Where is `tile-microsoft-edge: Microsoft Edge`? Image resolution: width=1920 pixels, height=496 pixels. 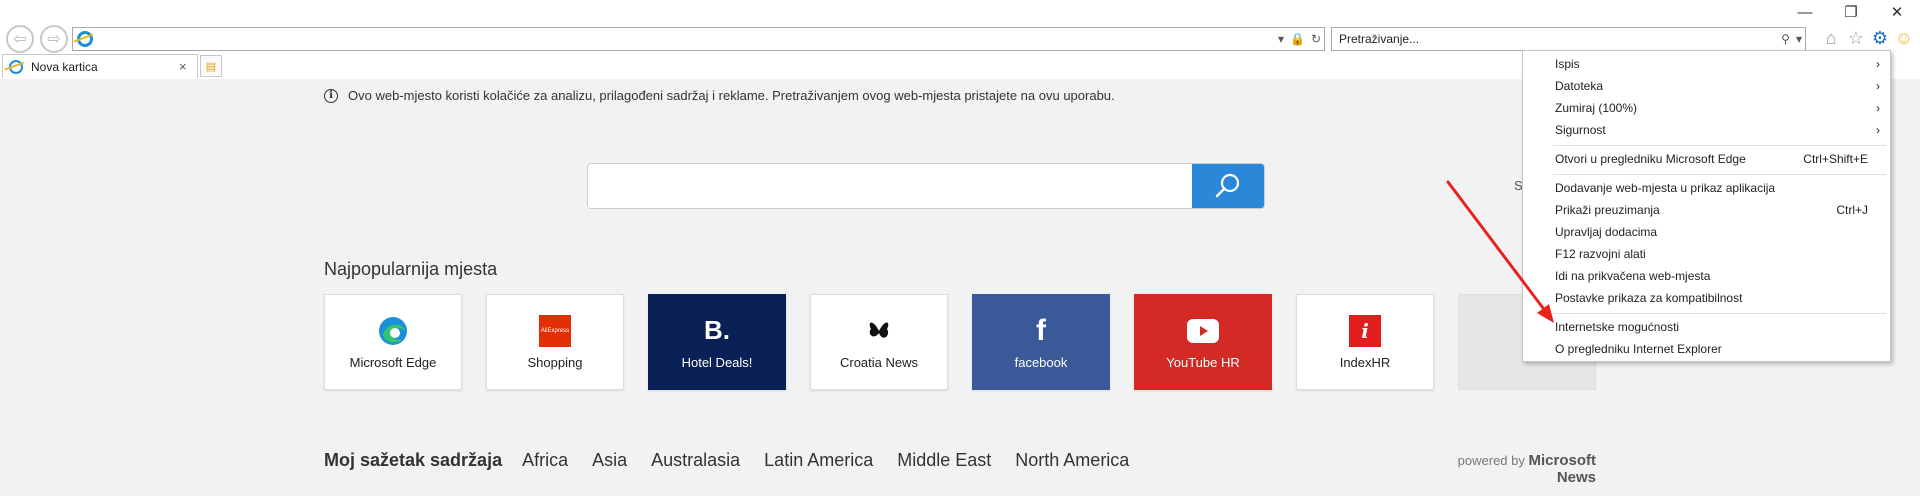
tile-microsoft-edge: Microsoft Edge is located at coordinates (393, 342).